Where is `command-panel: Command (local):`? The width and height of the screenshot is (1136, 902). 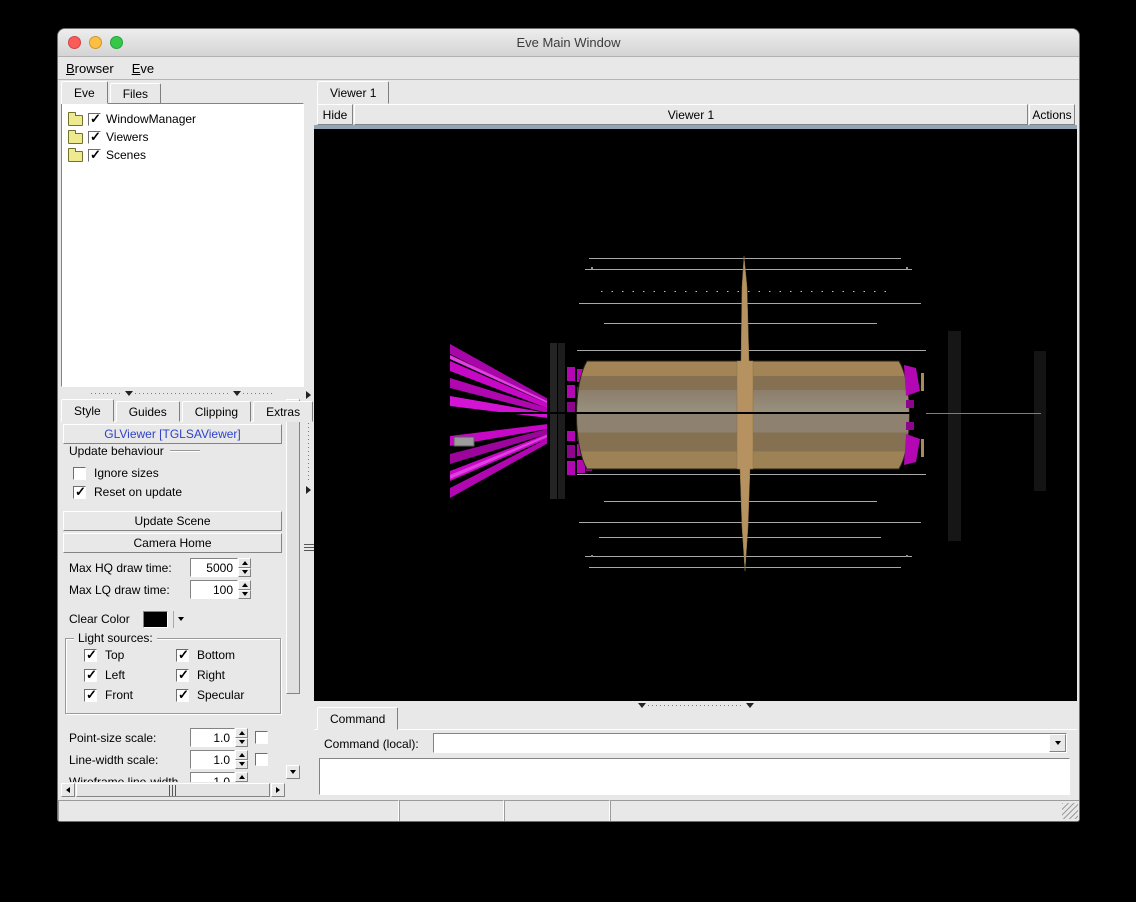
command-panel: Command (local): is located at coordinates (695, 763).